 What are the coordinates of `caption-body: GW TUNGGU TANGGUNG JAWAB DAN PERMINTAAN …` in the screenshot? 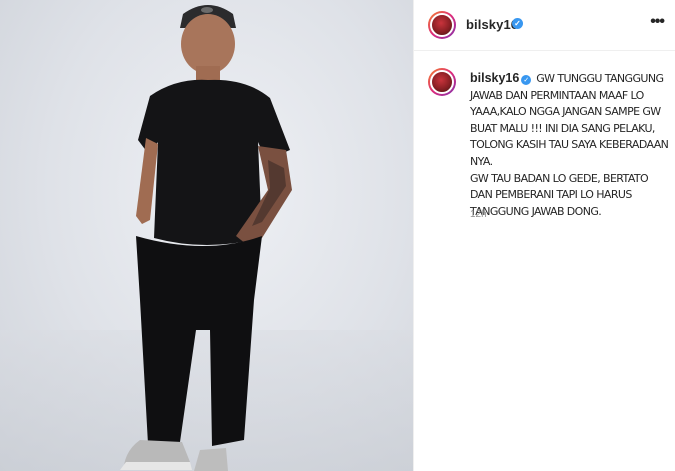 It's located at (569, 145).